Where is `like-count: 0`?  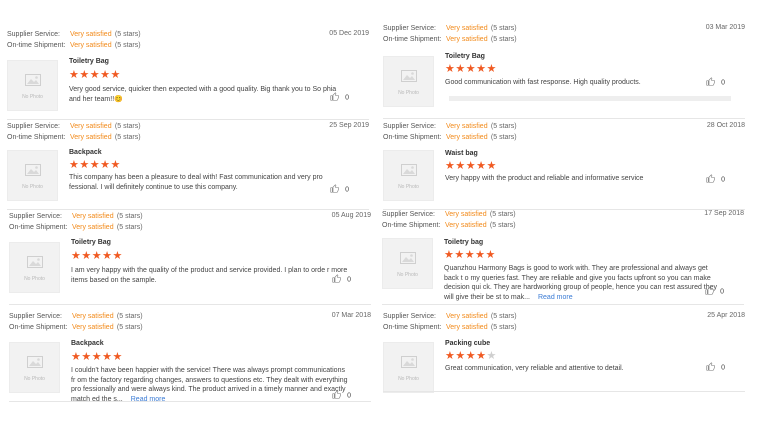
like-count: 0 is located at coordinates (347, 98).